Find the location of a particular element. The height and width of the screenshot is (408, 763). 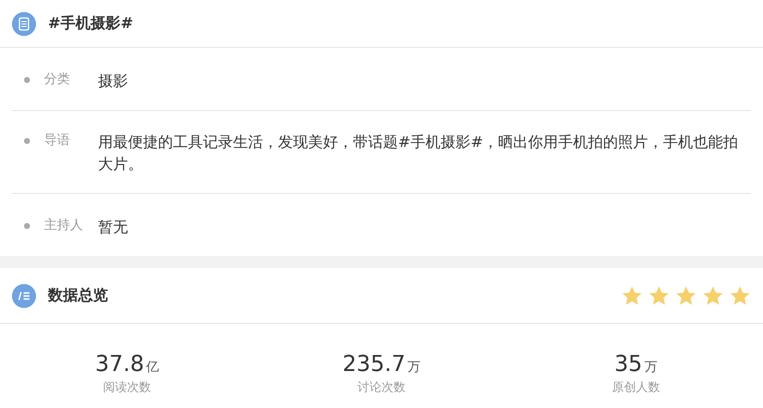

topic-title: #手机摄影# is located at coordinates (91, 23).